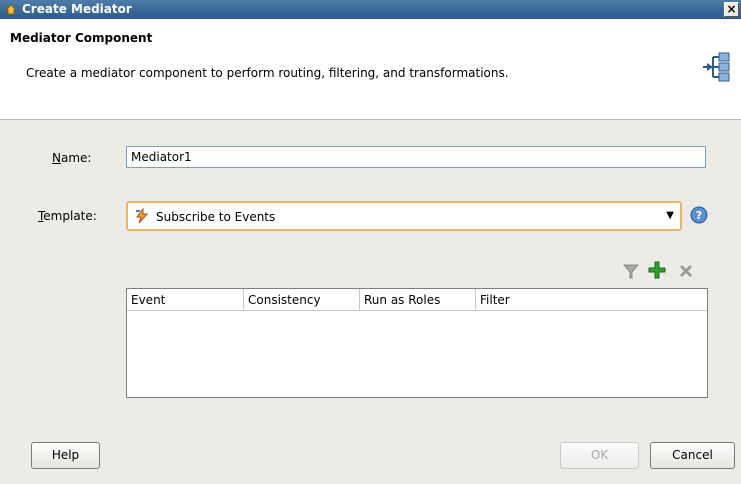  I want to click on ok-button: OK, so click(599, 455).